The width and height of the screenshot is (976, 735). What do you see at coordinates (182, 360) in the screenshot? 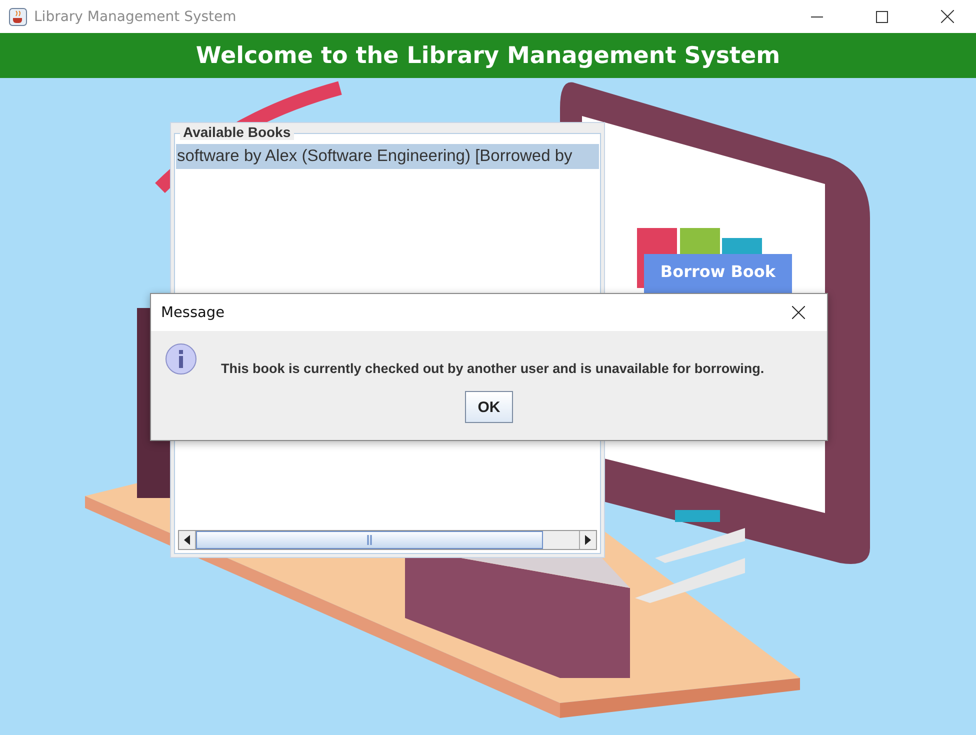
I see `info-icon` at bounding box center [182, 360].